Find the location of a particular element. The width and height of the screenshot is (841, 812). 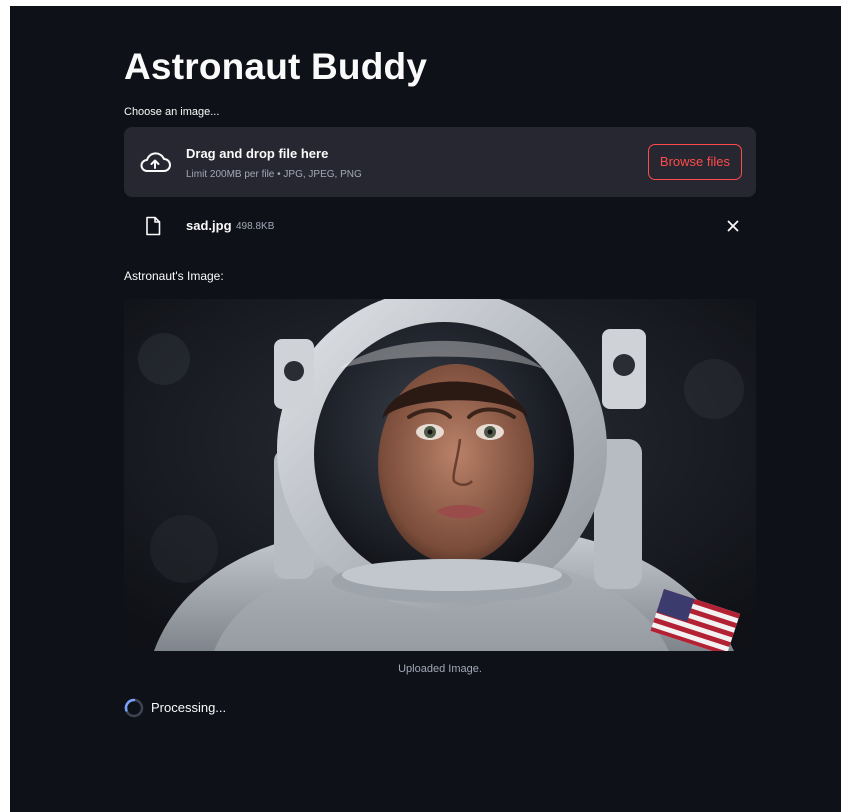

image-section-heading: Astronaut's Image: is located at coordinates (174, 276).